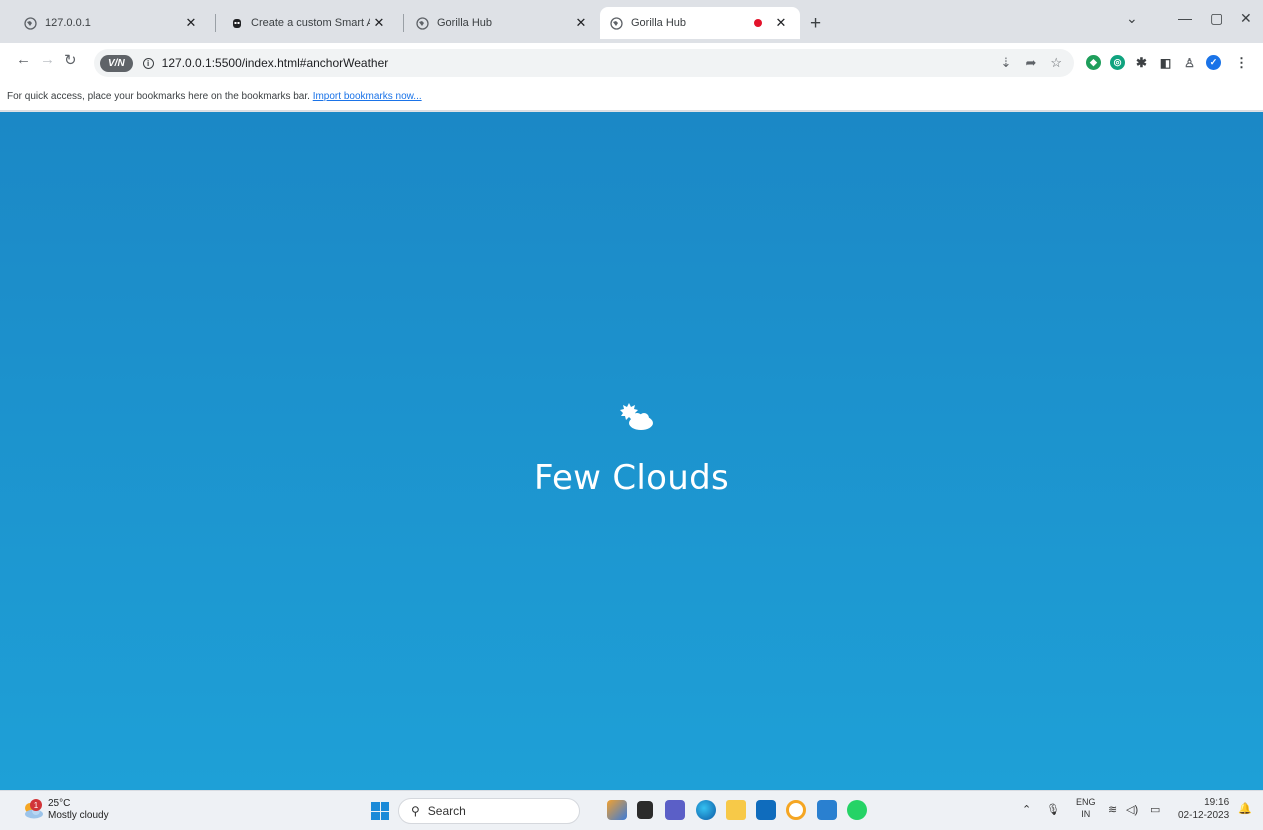  I want to click on weather-widget: 1 25°C Mostly cloudy, so click(65, 810).